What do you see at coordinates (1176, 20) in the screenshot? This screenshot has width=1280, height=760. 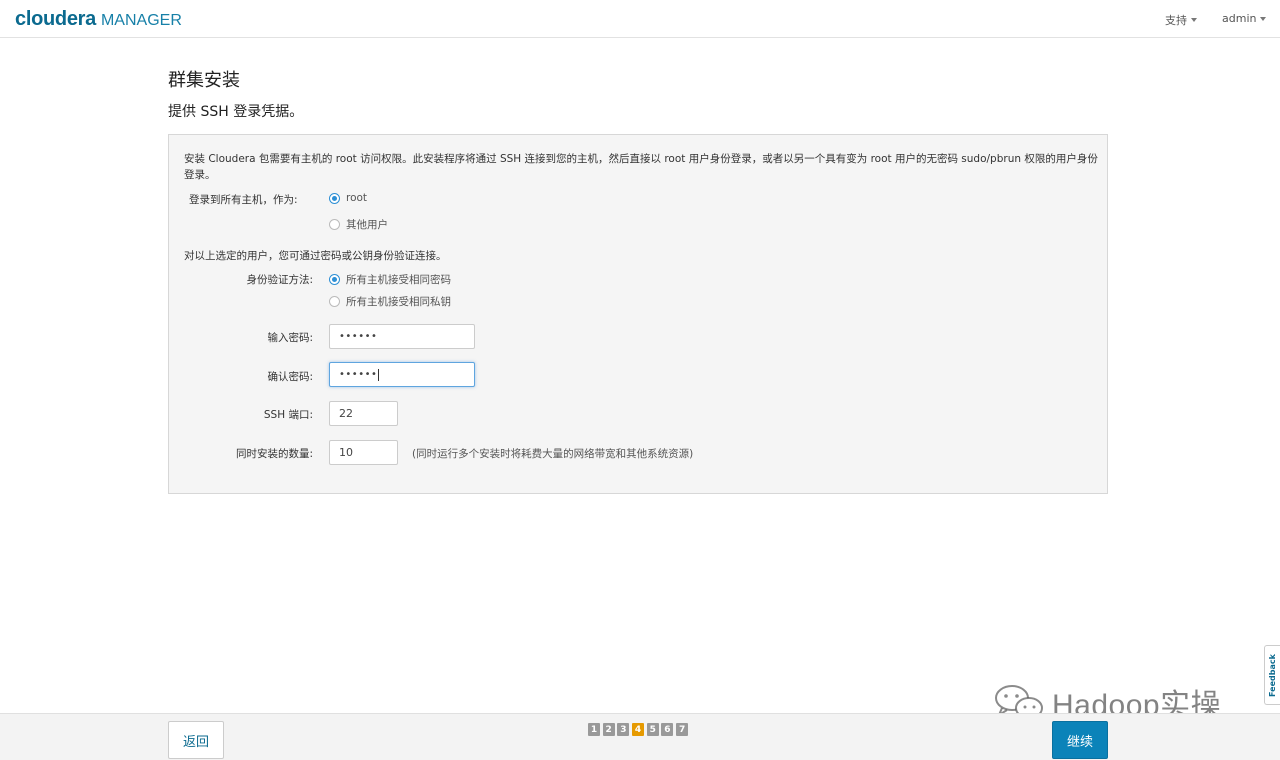 I see `support-menu-label: 支持` at bounding box center [1176, 20].